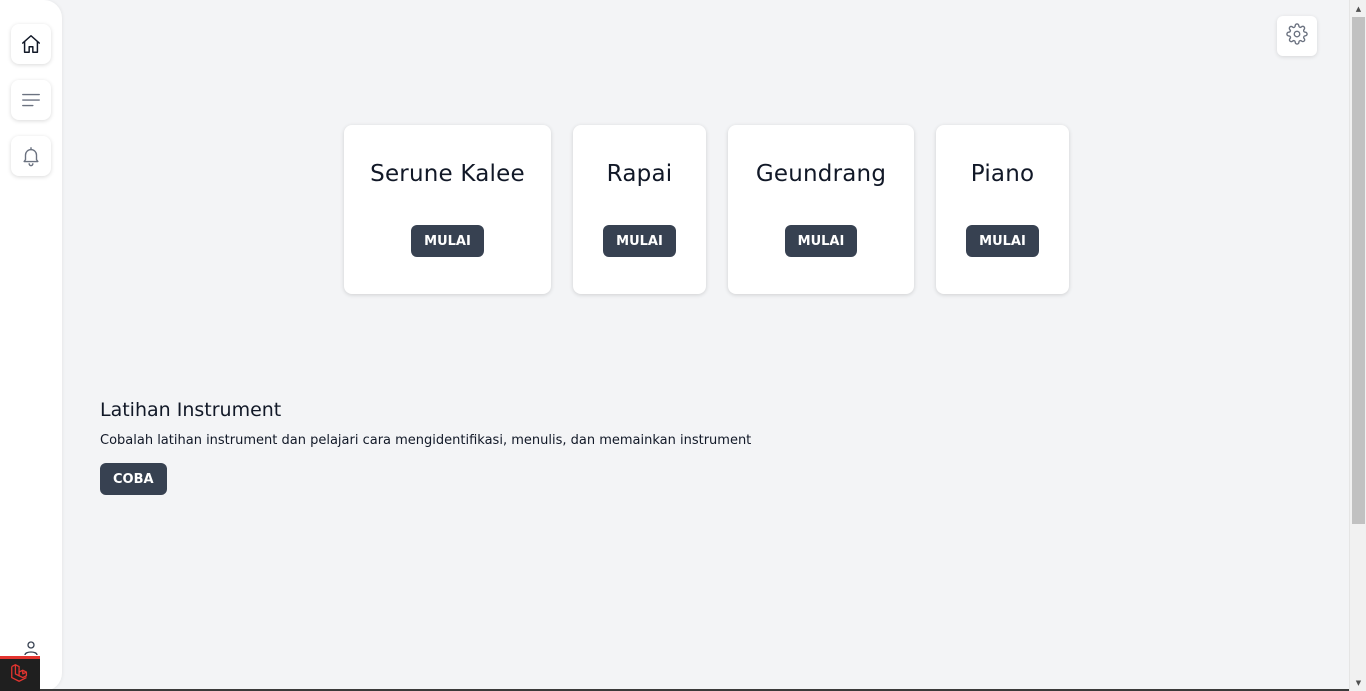 Image resolution: width=1366 pixels, height=691 pixels. Describe the element at coordinates (821, 209) in the screenshot. I see `instrument-card: Geundrang MULAI` at that location.